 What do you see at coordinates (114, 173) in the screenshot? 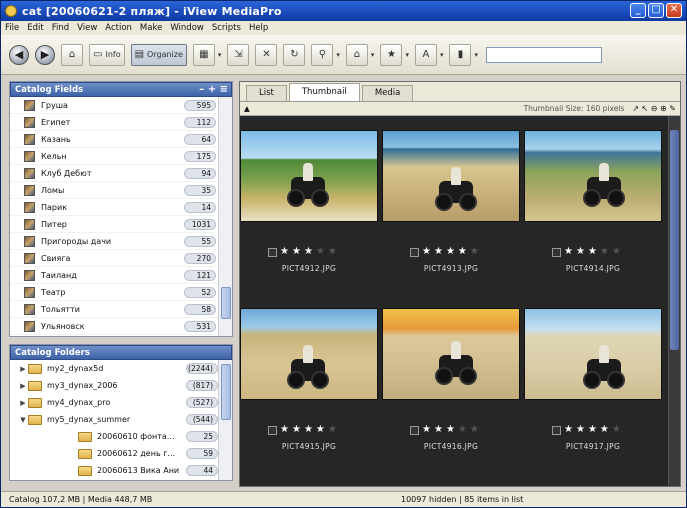
I see `catalog-field-item: Клуб Дебют 94` at bounding box center [114, 173].